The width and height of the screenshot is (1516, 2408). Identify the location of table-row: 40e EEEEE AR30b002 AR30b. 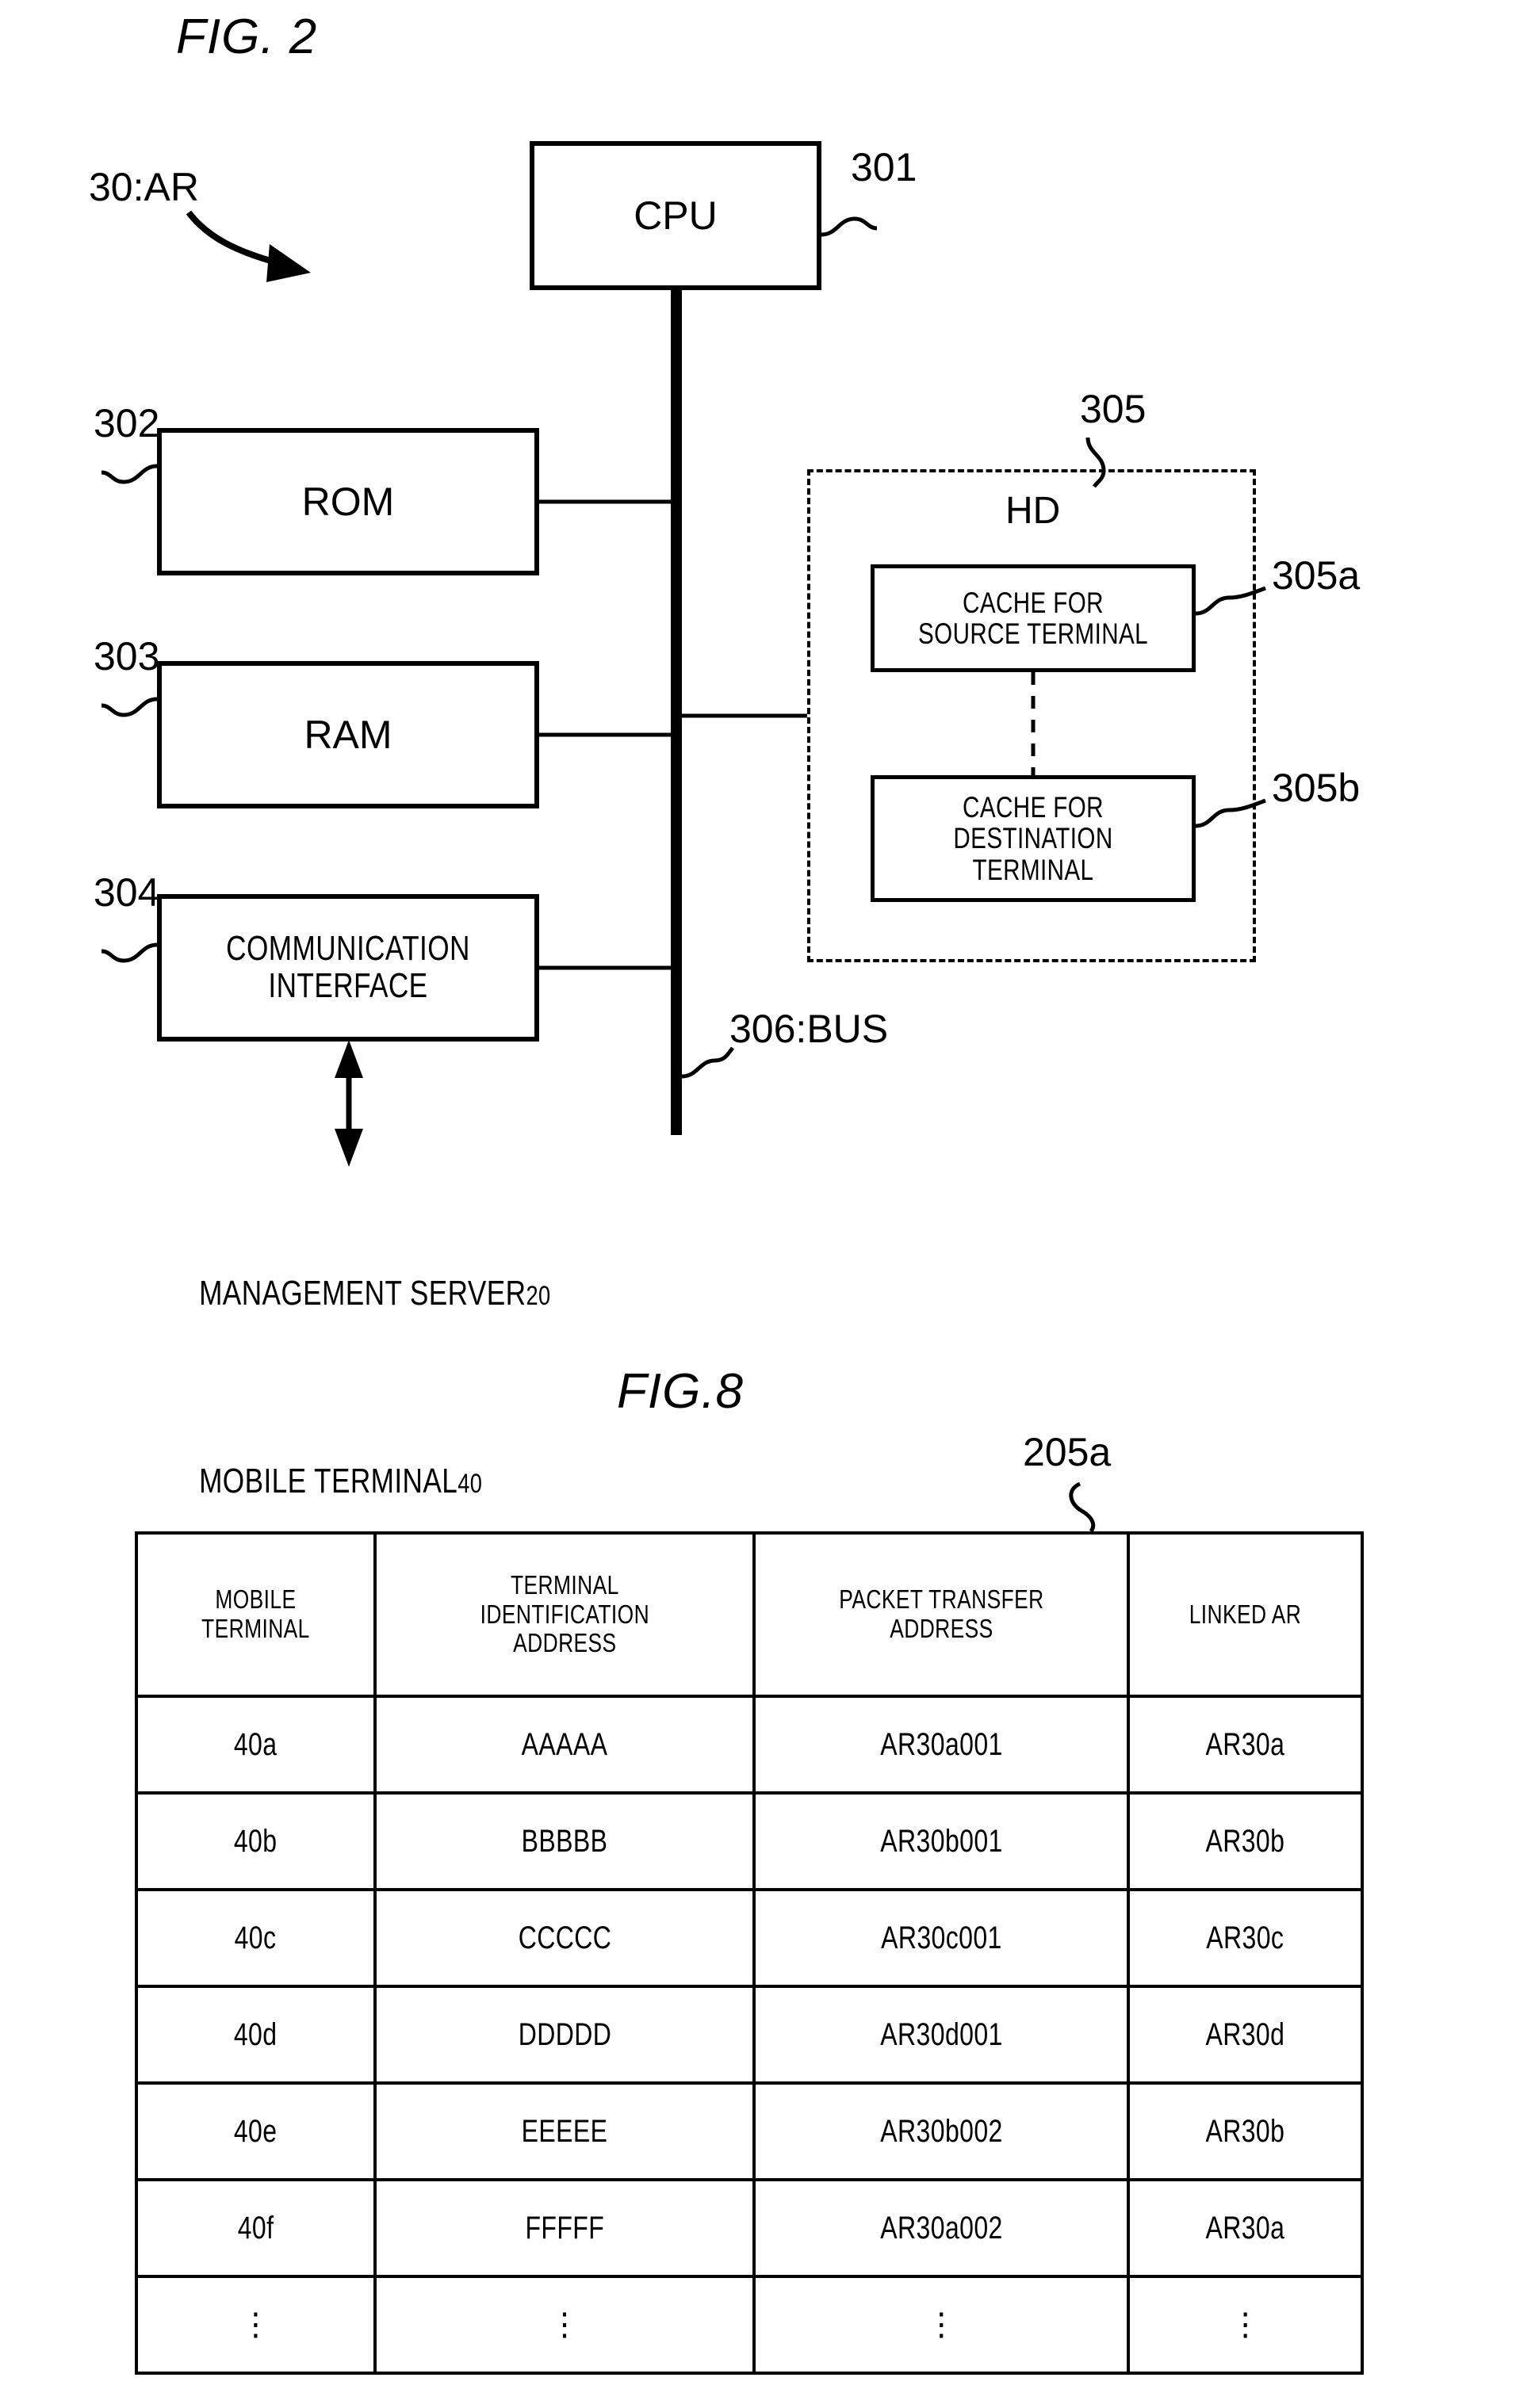
(749, 2131).